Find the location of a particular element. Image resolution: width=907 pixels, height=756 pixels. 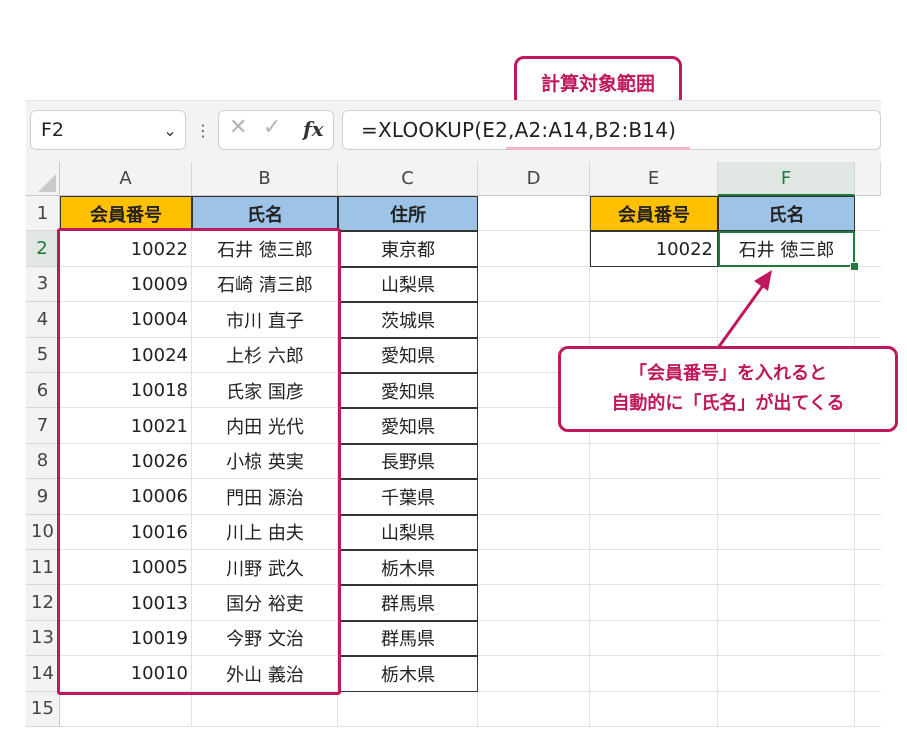

row-header-5: 5 is located at coordinates (43, 355).